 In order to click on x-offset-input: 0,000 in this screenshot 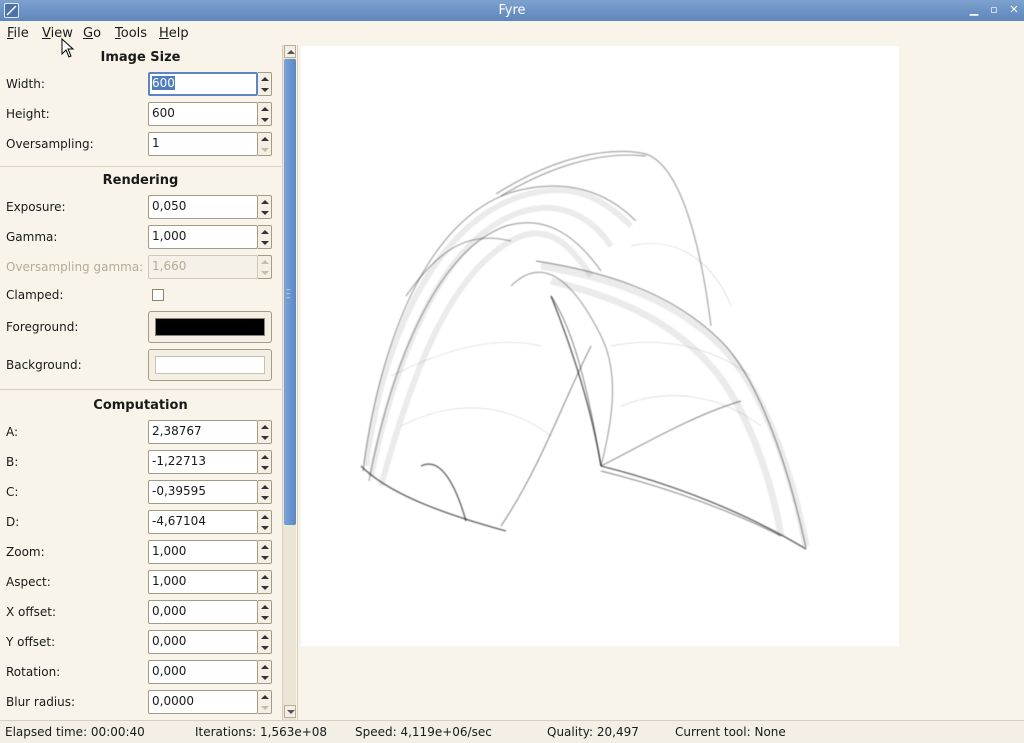, I will do `click(203, 612)`.